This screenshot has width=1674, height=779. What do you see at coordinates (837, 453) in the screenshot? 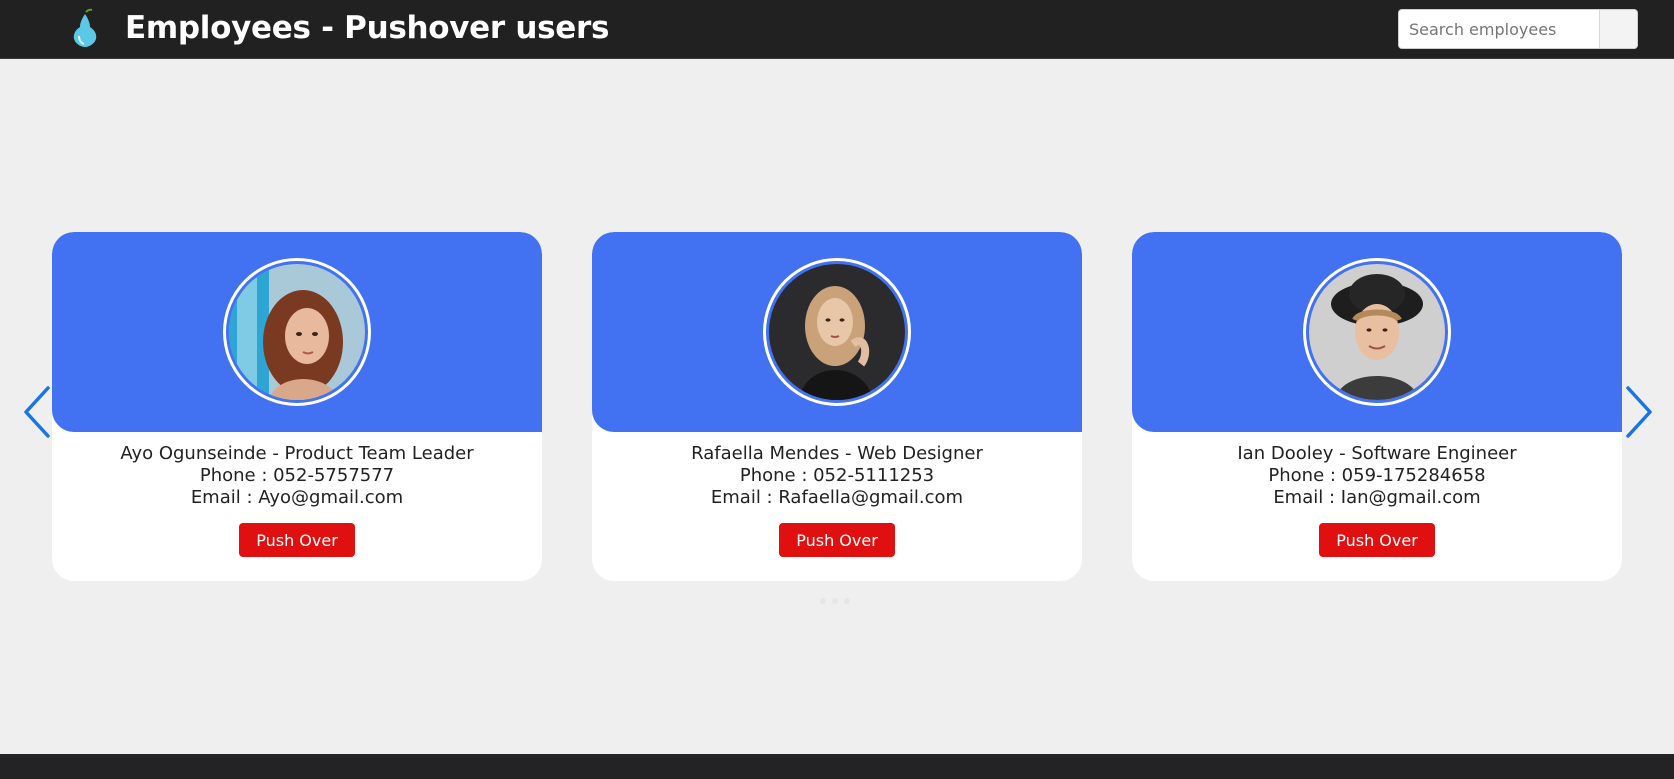
I see `employee-name-role: Rafaella Mendes - Web Designer` at bounding box center [837, 453].